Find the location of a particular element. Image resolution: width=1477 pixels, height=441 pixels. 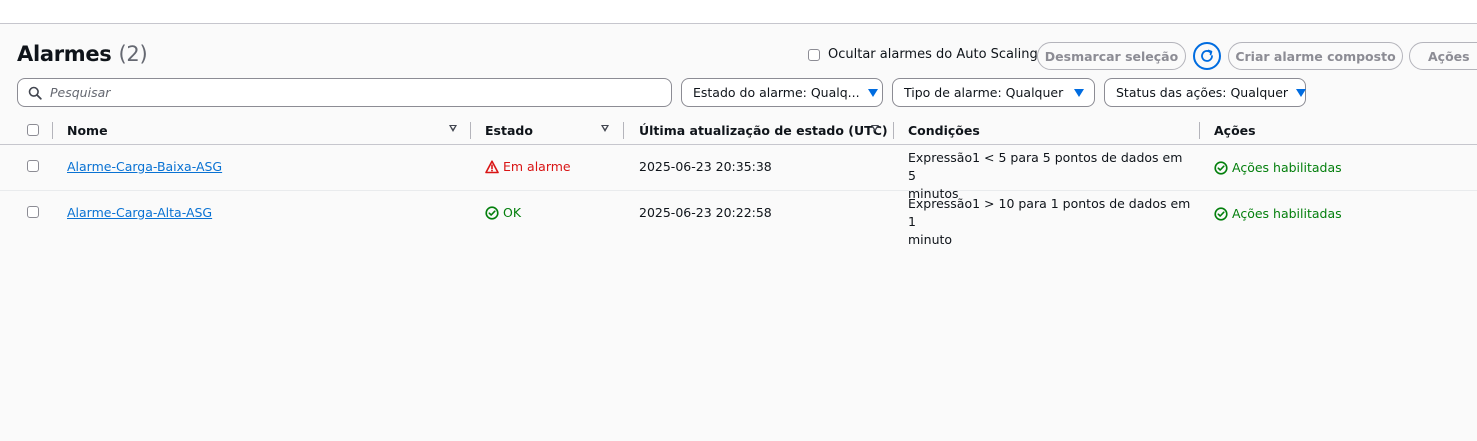

alarm-name-link: Alarme-Carga-Alta-ASG is located at coordinates (139, 212).